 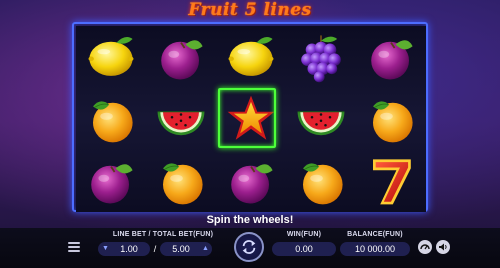 I want to click on balance-value: 10 000.00, so click(x=375, y=249).